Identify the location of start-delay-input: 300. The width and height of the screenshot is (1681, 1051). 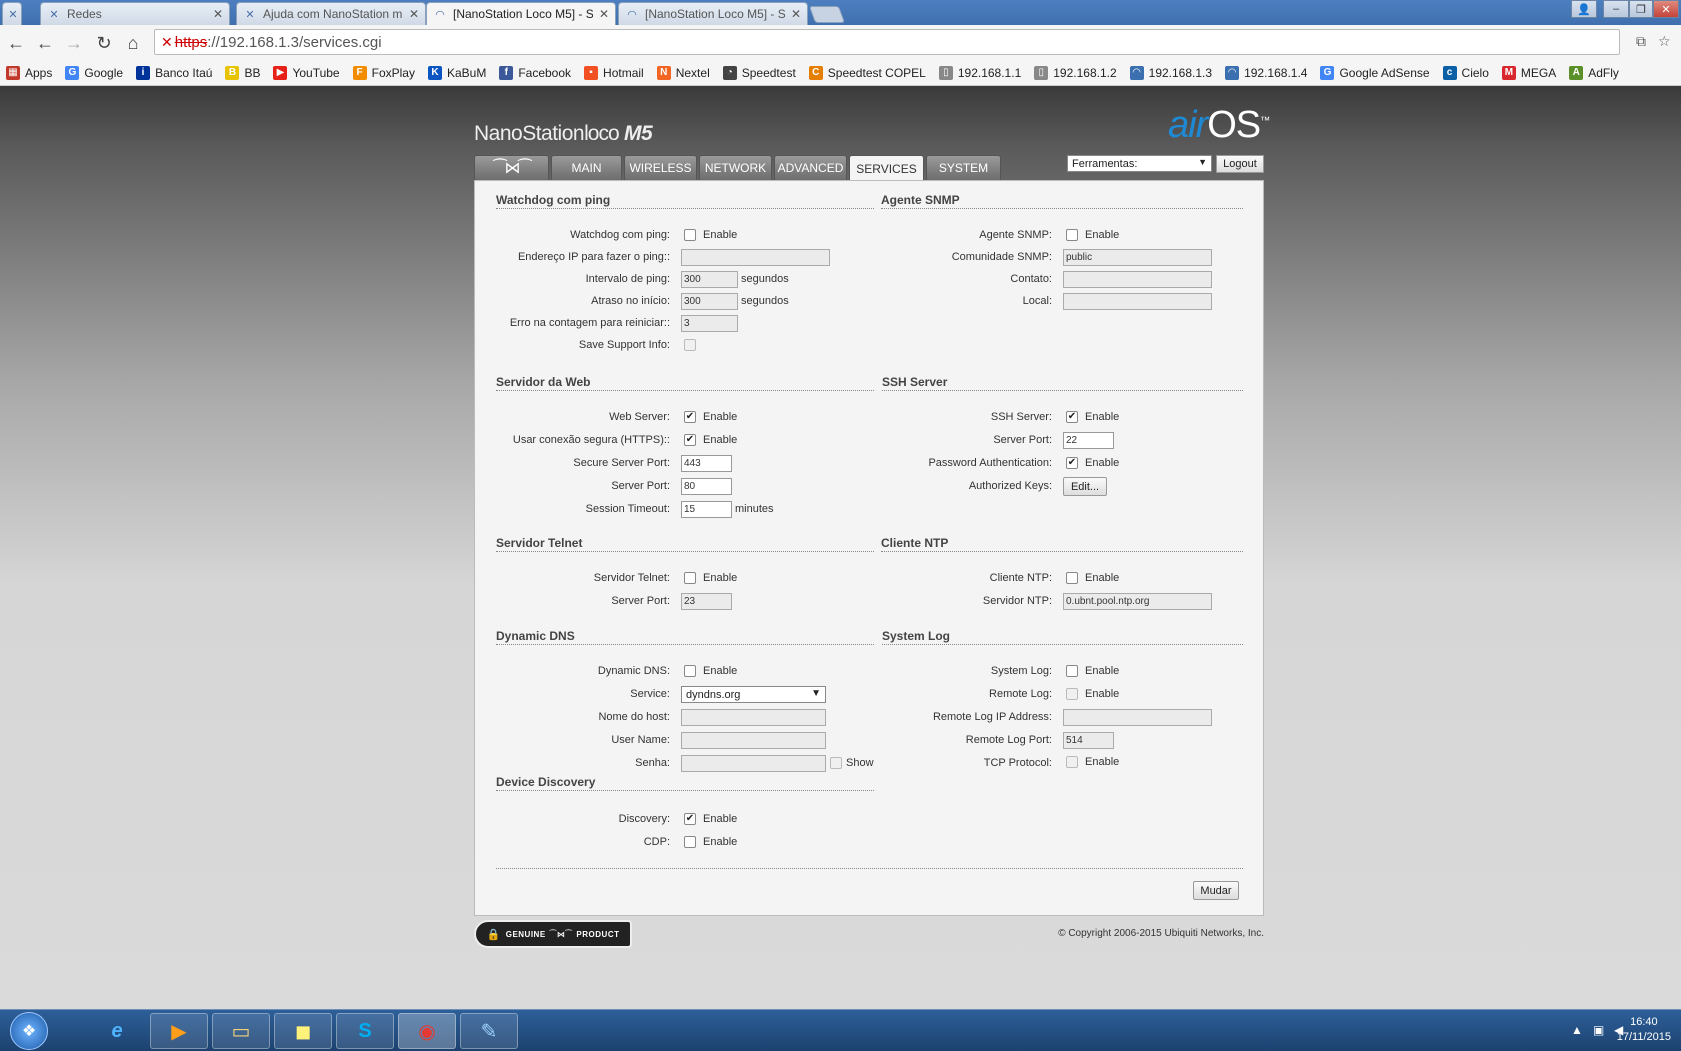
(709, 301).